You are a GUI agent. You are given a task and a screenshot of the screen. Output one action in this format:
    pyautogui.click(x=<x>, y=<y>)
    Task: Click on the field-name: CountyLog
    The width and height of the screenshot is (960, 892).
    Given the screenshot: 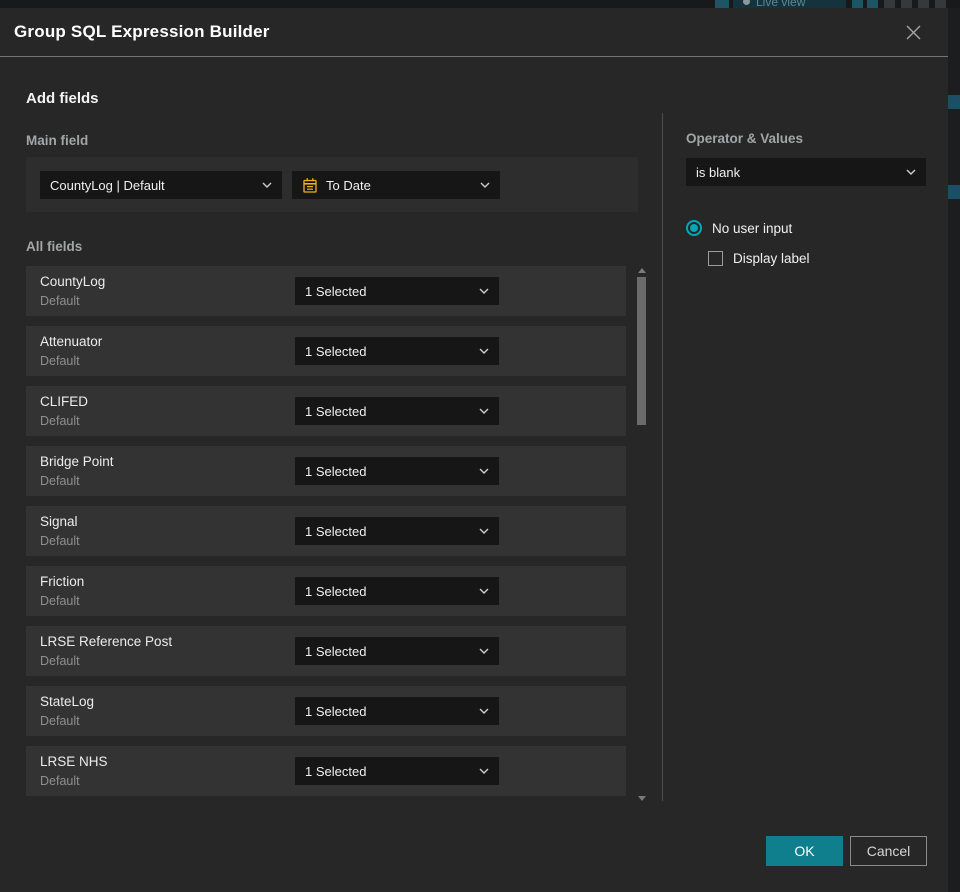 What is the action you would take?
    pyautogui.click(x=73, y=281)
    